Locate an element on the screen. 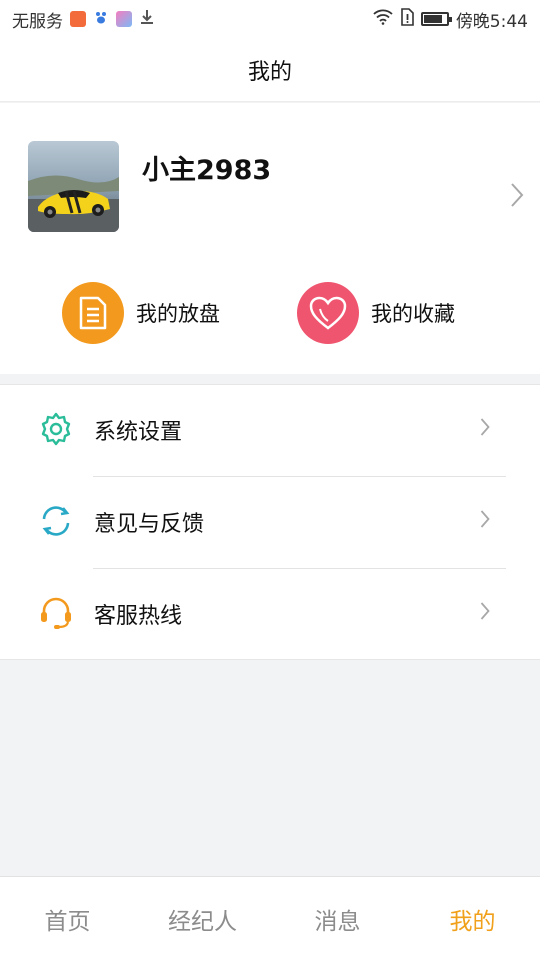 The width and height of the screenshot is (540, 960). avatar is located at coordinates (73, 186).